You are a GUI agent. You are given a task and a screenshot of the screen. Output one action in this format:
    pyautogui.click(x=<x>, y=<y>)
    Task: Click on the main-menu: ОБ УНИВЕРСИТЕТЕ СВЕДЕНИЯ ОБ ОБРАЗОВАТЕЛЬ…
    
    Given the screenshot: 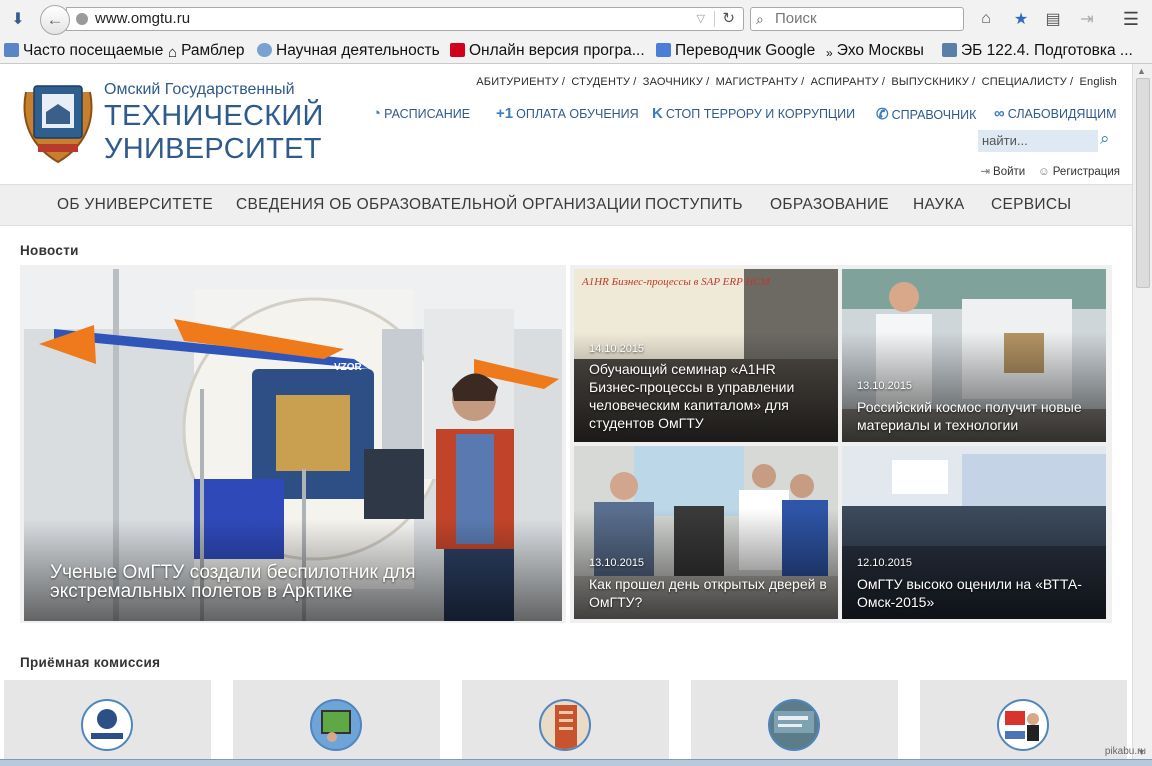 What is the action you would take?
    pyautogui.click(x=566, y=205)
    